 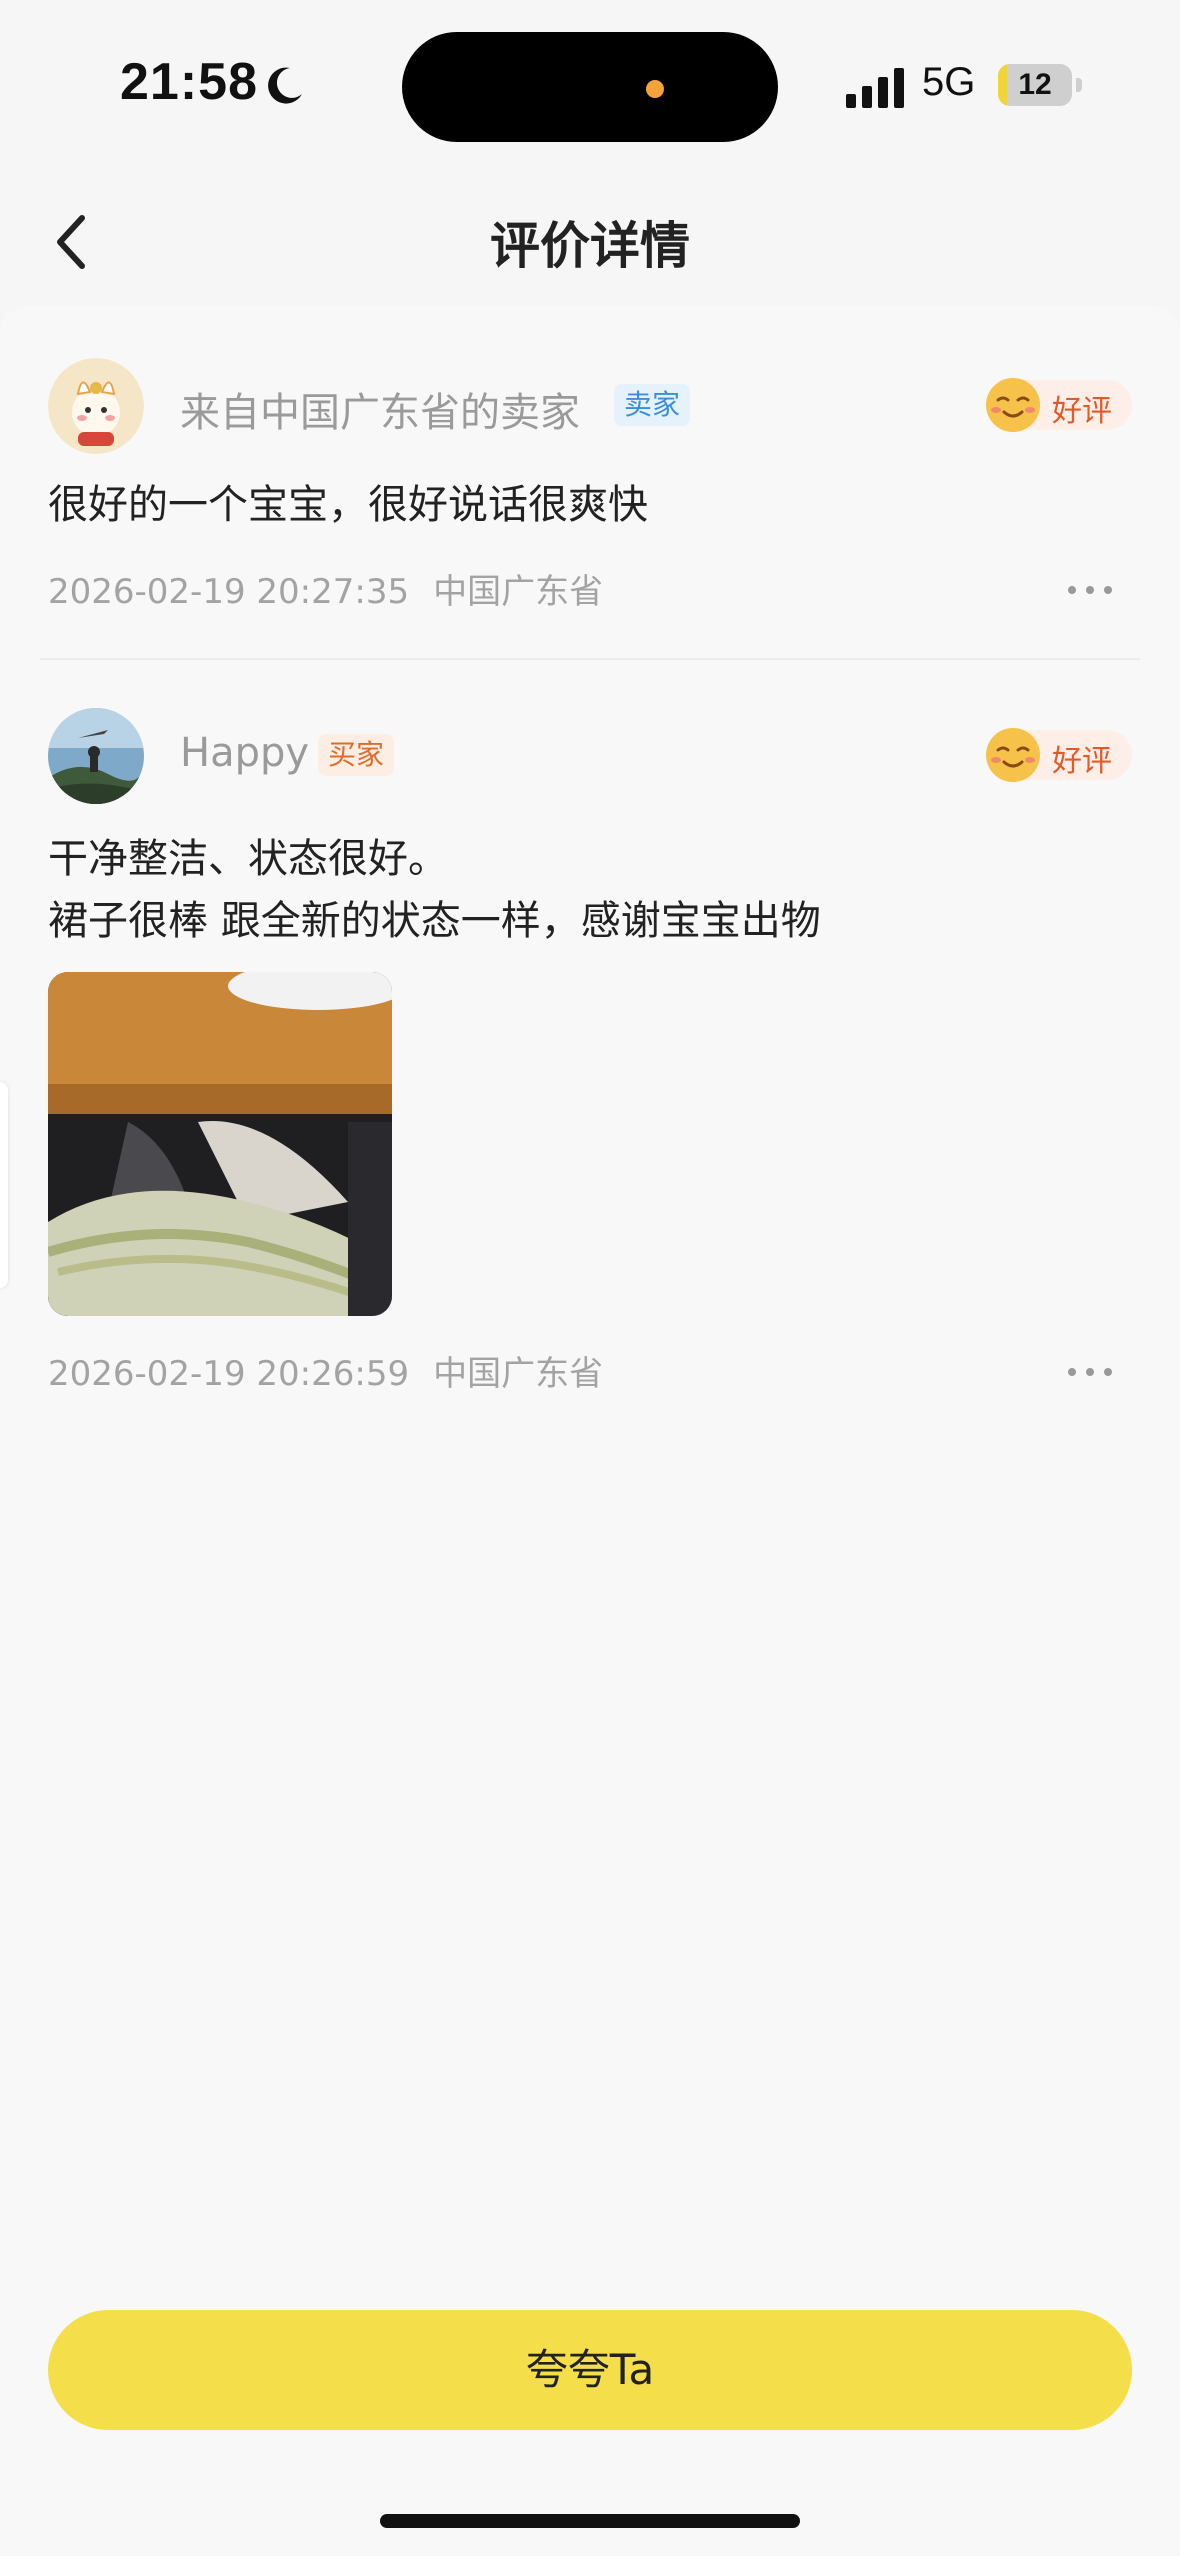 I want to click on privacy-indicator-icon, so click(x=655, y=89).